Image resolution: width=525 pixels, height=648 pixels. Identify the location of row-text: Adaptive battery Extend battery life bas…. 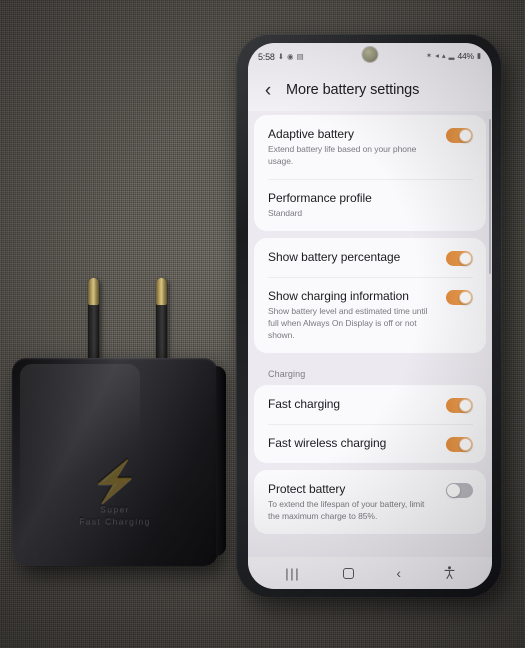
(357, 147).